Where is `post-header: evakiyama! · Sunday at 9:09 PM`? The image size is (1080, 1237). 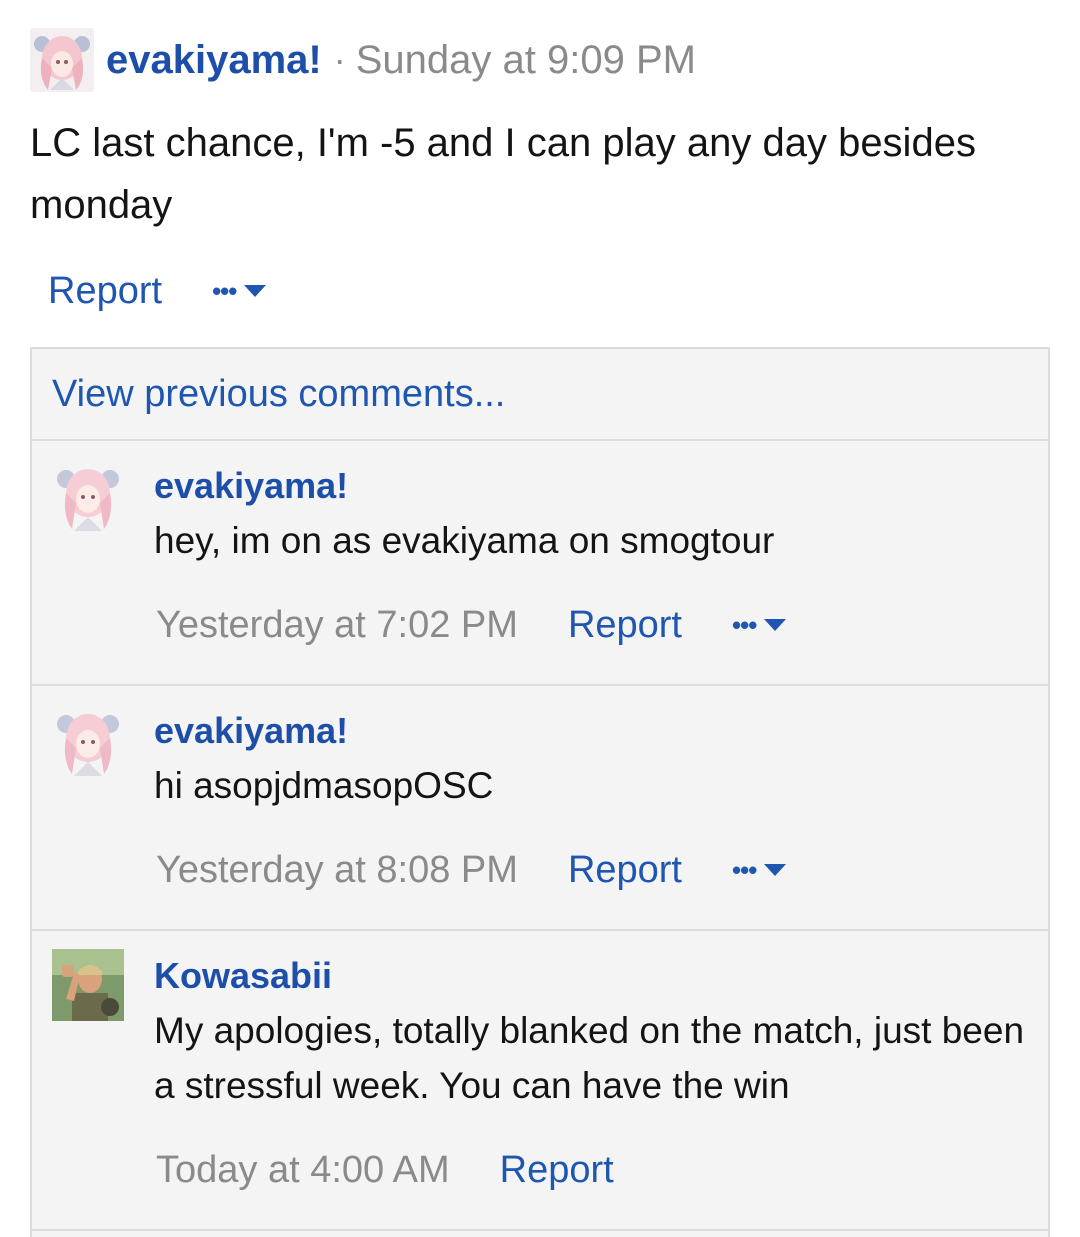 post-header: evakiyama! · Sunday at 9:09 PM is located at coordinates (363, 60).